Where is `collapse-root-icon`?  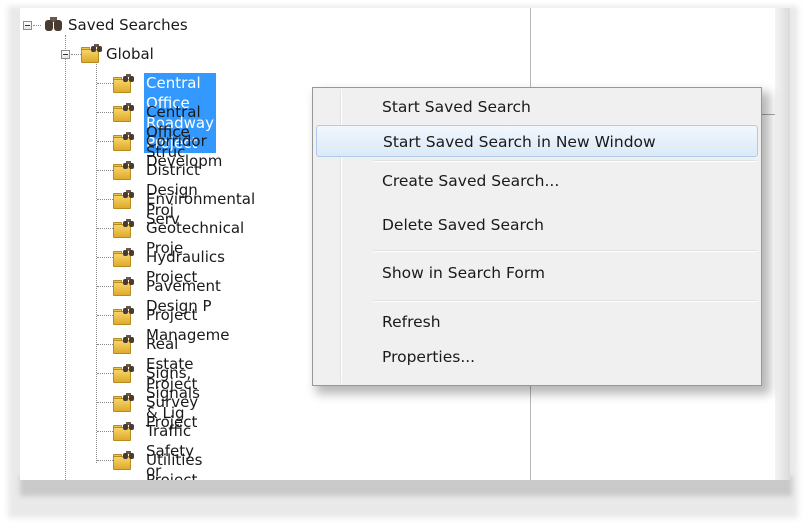
collapse-root-icon is located at coordinates (27, 25).